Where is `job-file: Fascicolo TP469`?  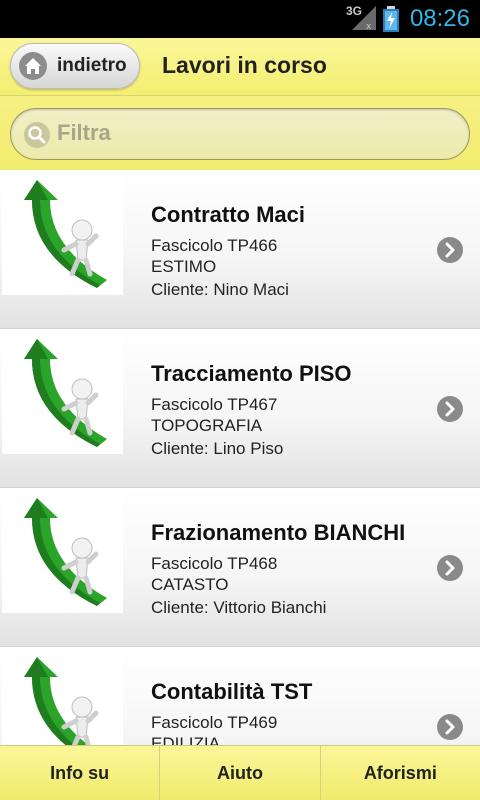 job-file: Fascicolo TP469 is located at coordinates (214, 722).